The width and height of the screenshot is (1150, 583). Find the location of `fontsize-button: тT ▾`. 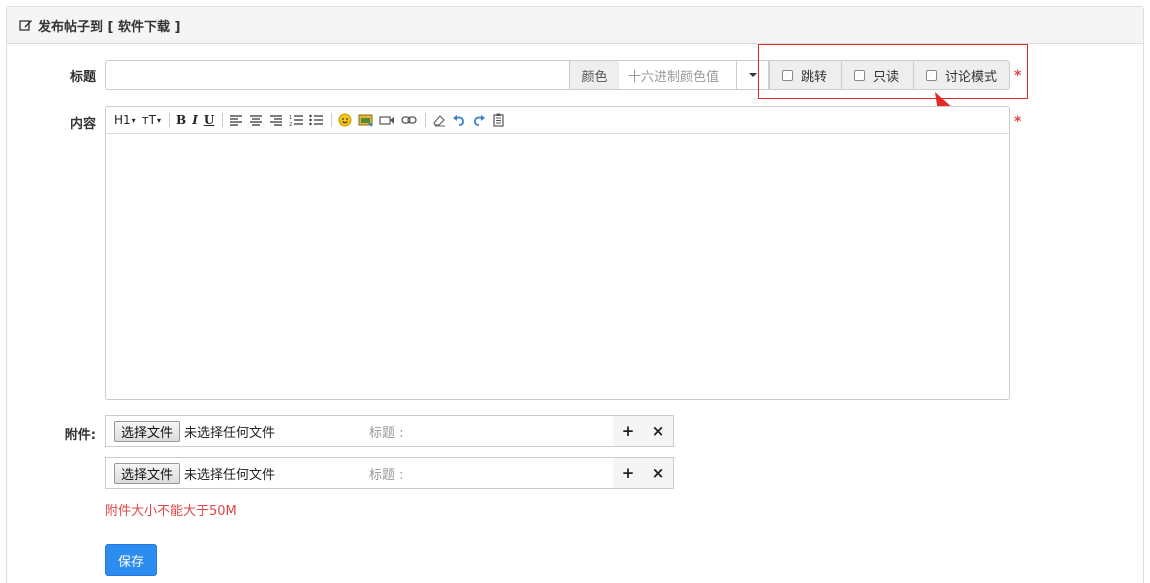

fontsize-button: тT ▾ is located at coordinates (151, 120).